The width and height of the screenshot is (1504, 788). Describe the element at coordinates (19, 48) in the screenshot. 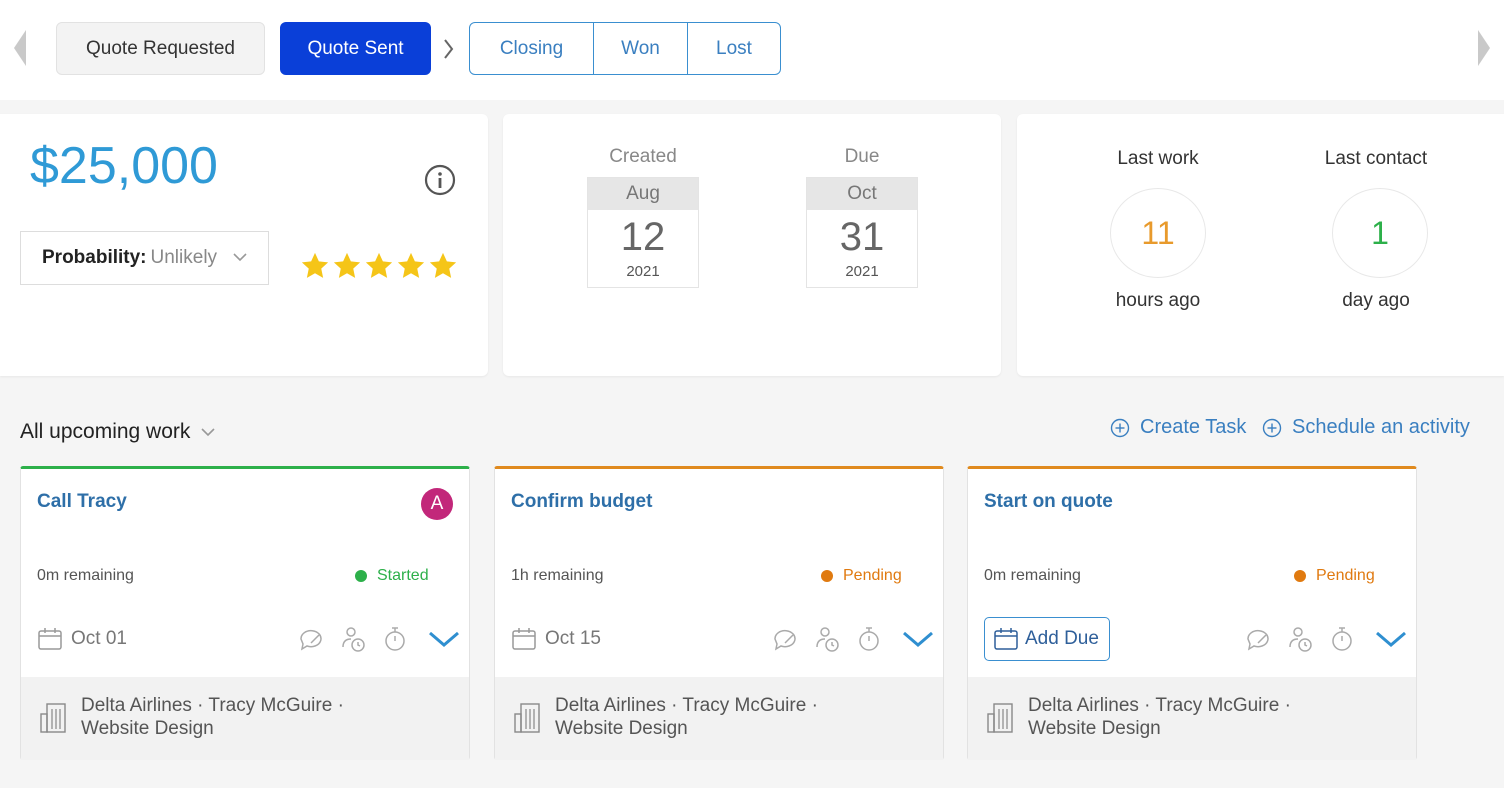

I see `nav-left-icon` at that location.